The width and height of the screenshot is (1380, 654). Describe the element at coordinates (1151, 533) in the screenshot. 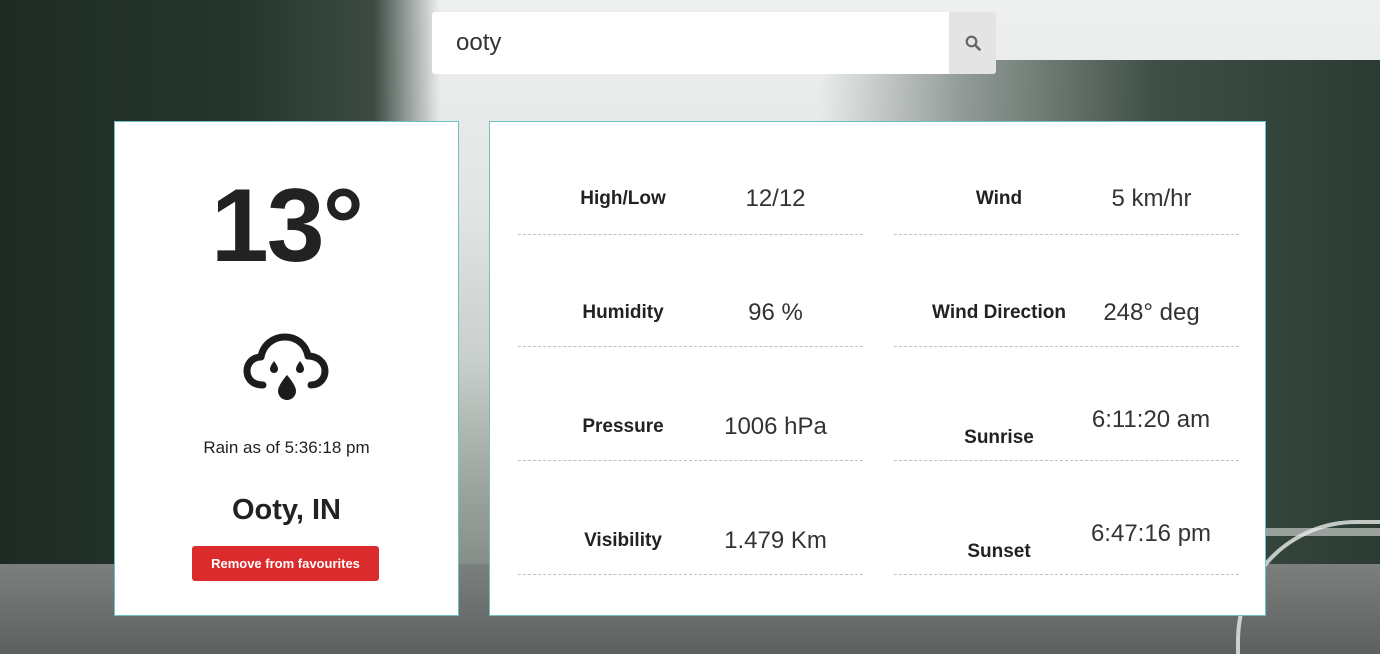

I see `detail-value: 6:47:16 pm` at that location.